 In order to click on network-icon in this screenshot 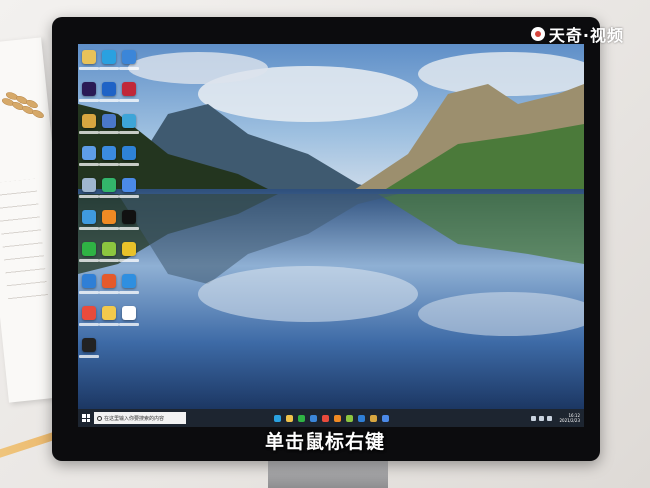, I will do `click(129, 60)`.